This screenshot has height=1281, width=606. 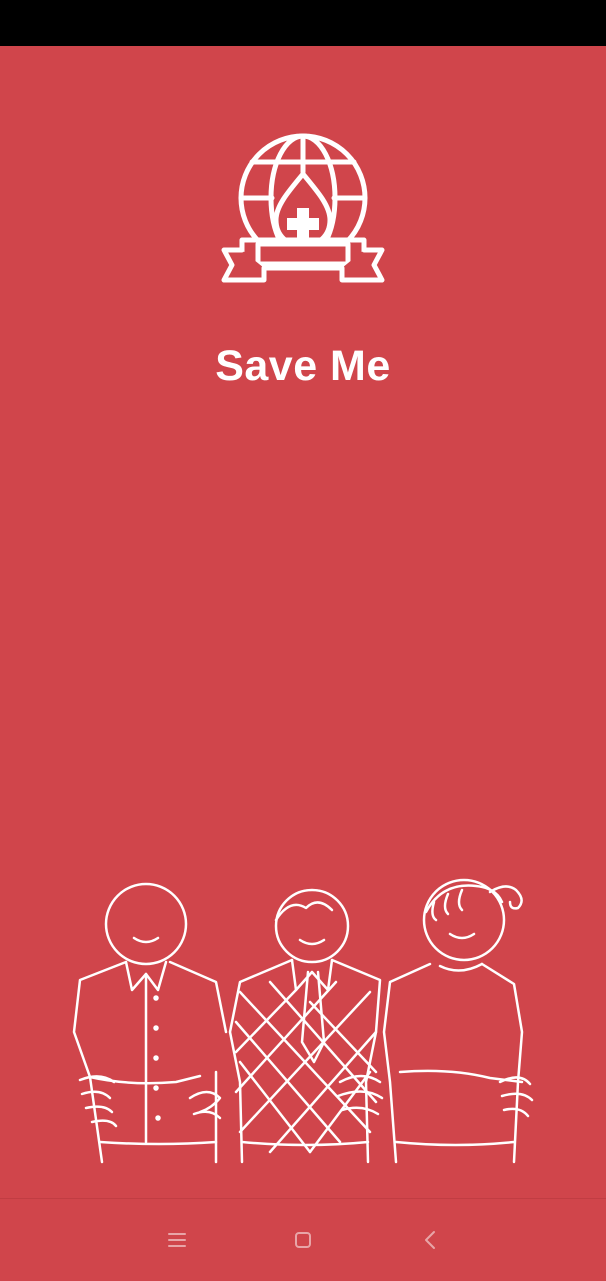 I want to click on globe-blood-drop-banner-icon, so click(x=303, y=208).